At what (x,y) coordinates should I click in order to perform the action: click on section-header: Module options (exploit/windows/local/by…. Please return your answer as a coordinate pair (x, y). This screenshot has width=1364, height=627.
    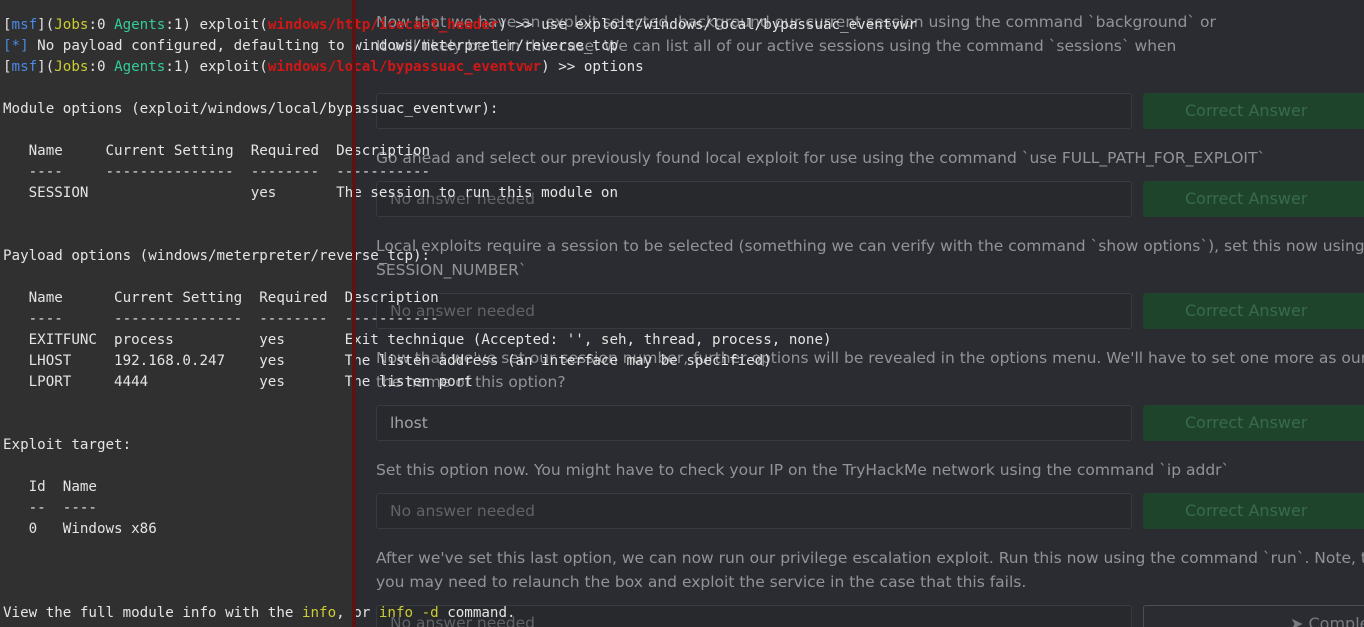
    Looking at the image, I should click on (251, 109).